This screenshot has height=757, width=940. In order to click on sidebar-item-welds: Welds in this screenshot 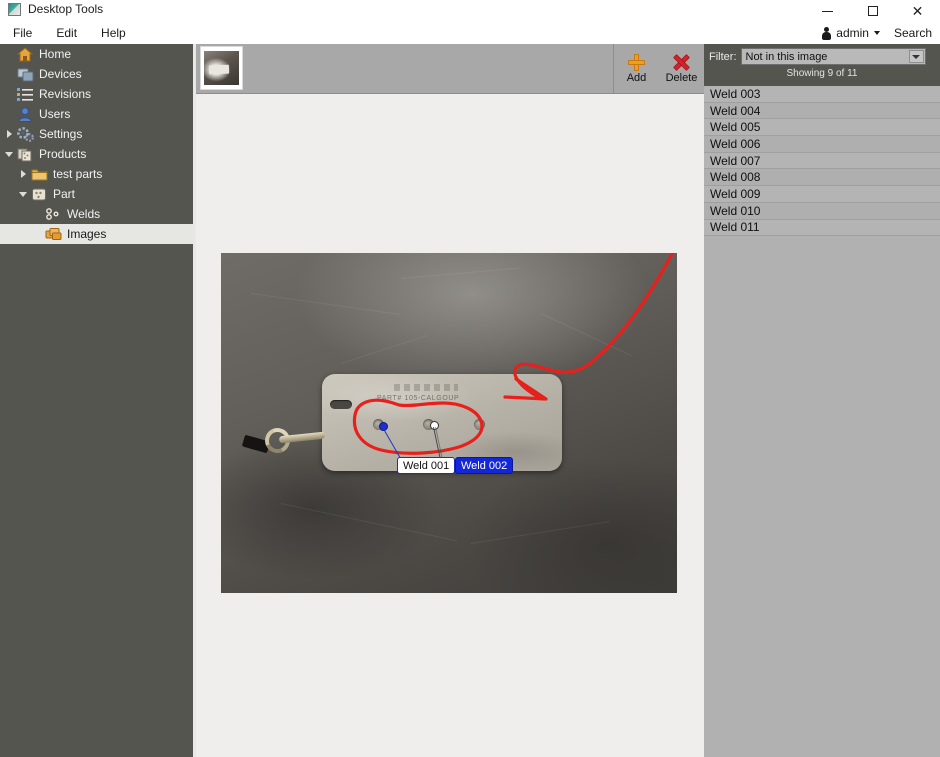, I will do `click(98, 214)`.